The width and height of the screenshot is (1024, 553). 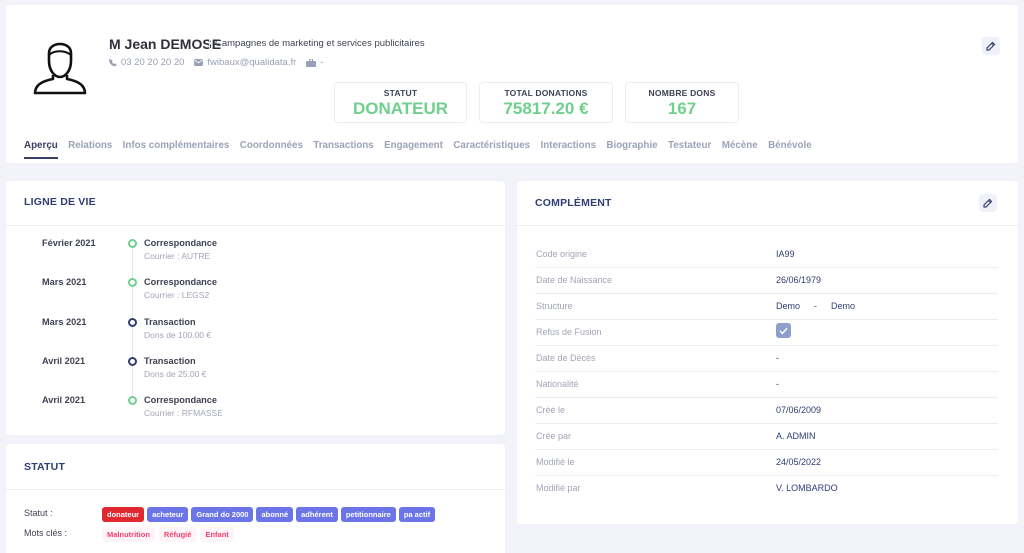 I want to click on tab-relations: Relations, so click(x=90, y=145).